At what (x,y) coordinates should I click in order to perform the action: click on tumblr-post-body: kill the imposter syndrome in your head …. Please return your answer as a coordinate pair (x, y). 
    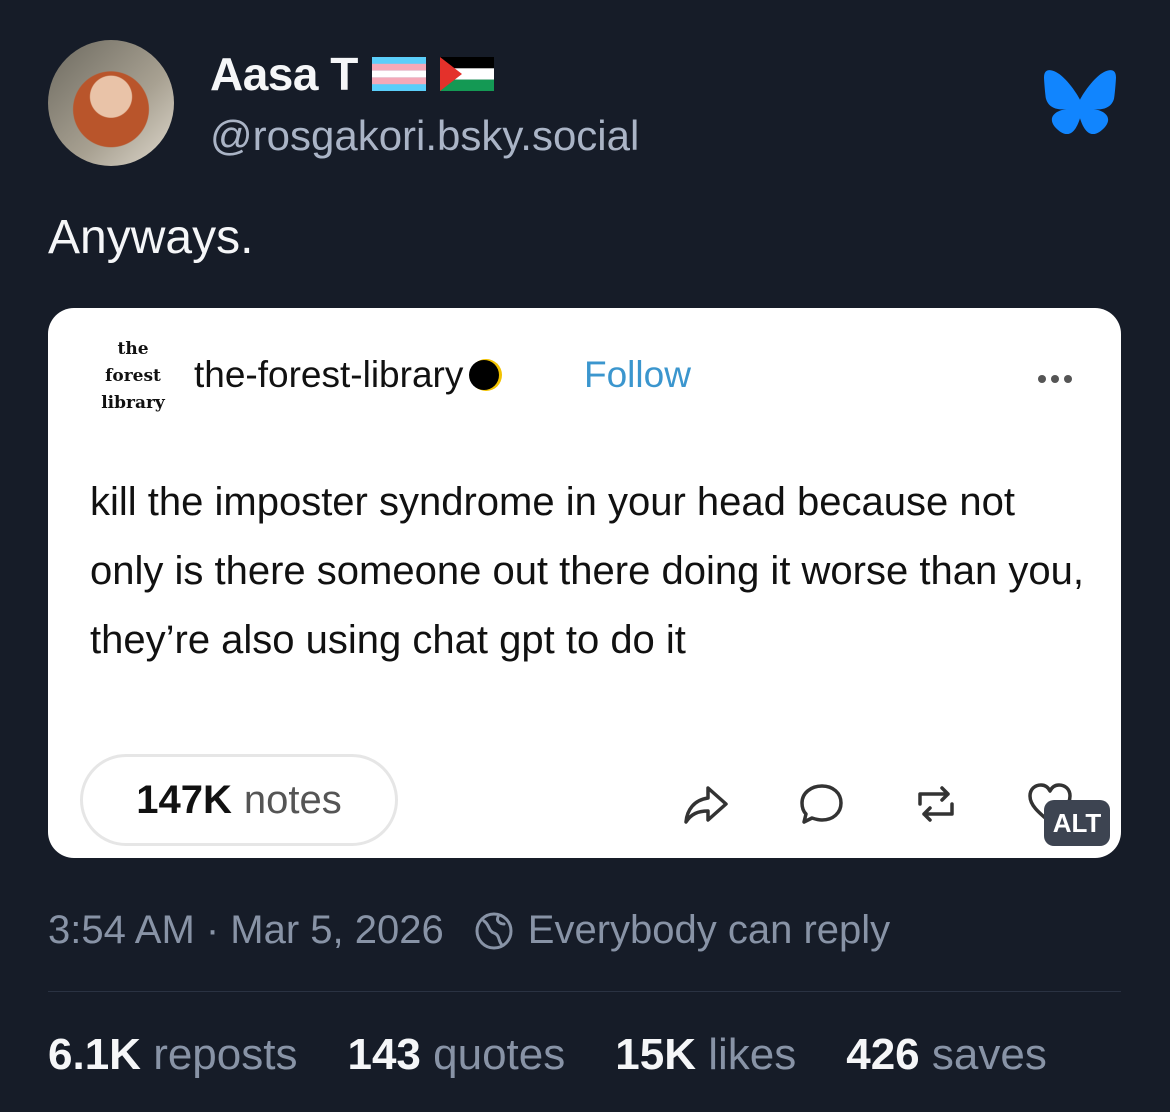
    Looking at the image, I should click on (587, 571).